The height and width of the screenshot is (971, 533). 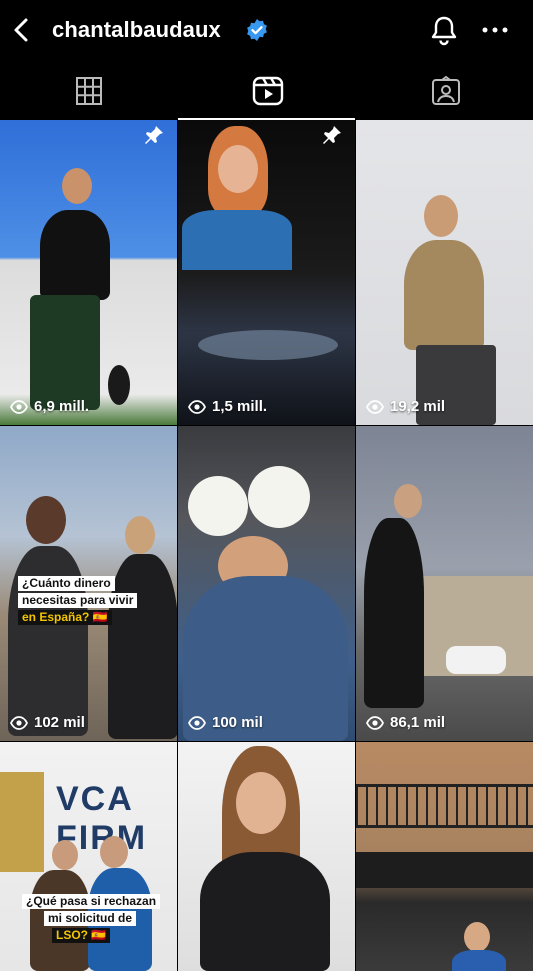 I want to click on view-count: 100 mil, so click(x=225, y=722).